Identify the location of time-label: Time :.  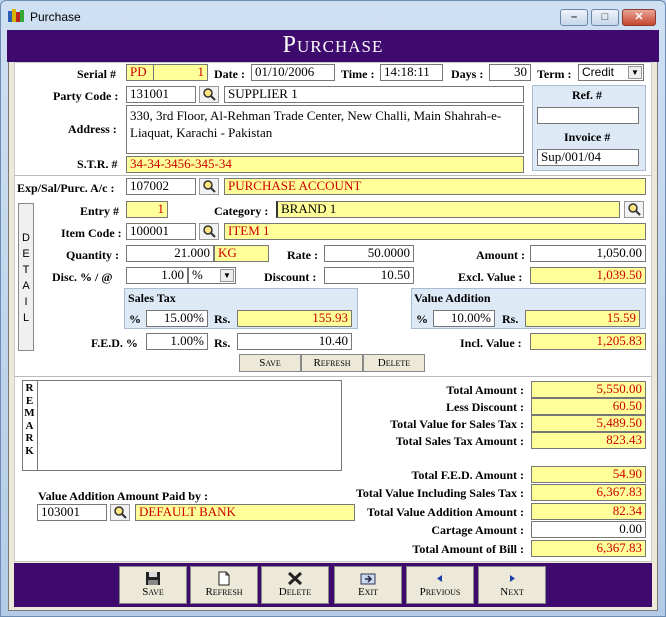
(358, 74).